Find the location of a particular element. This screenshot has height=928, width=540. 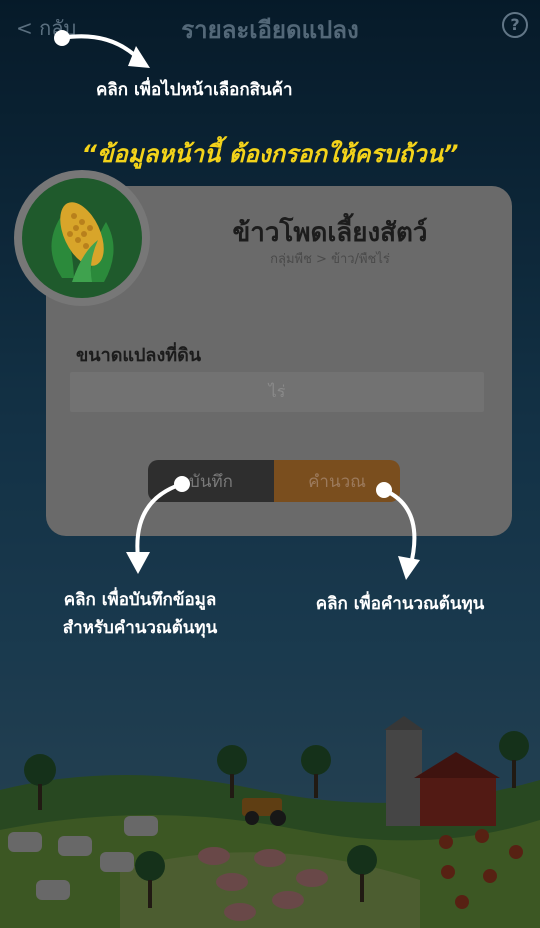

unit-placeholder: ไร่ is located at coordinates (277, 391).